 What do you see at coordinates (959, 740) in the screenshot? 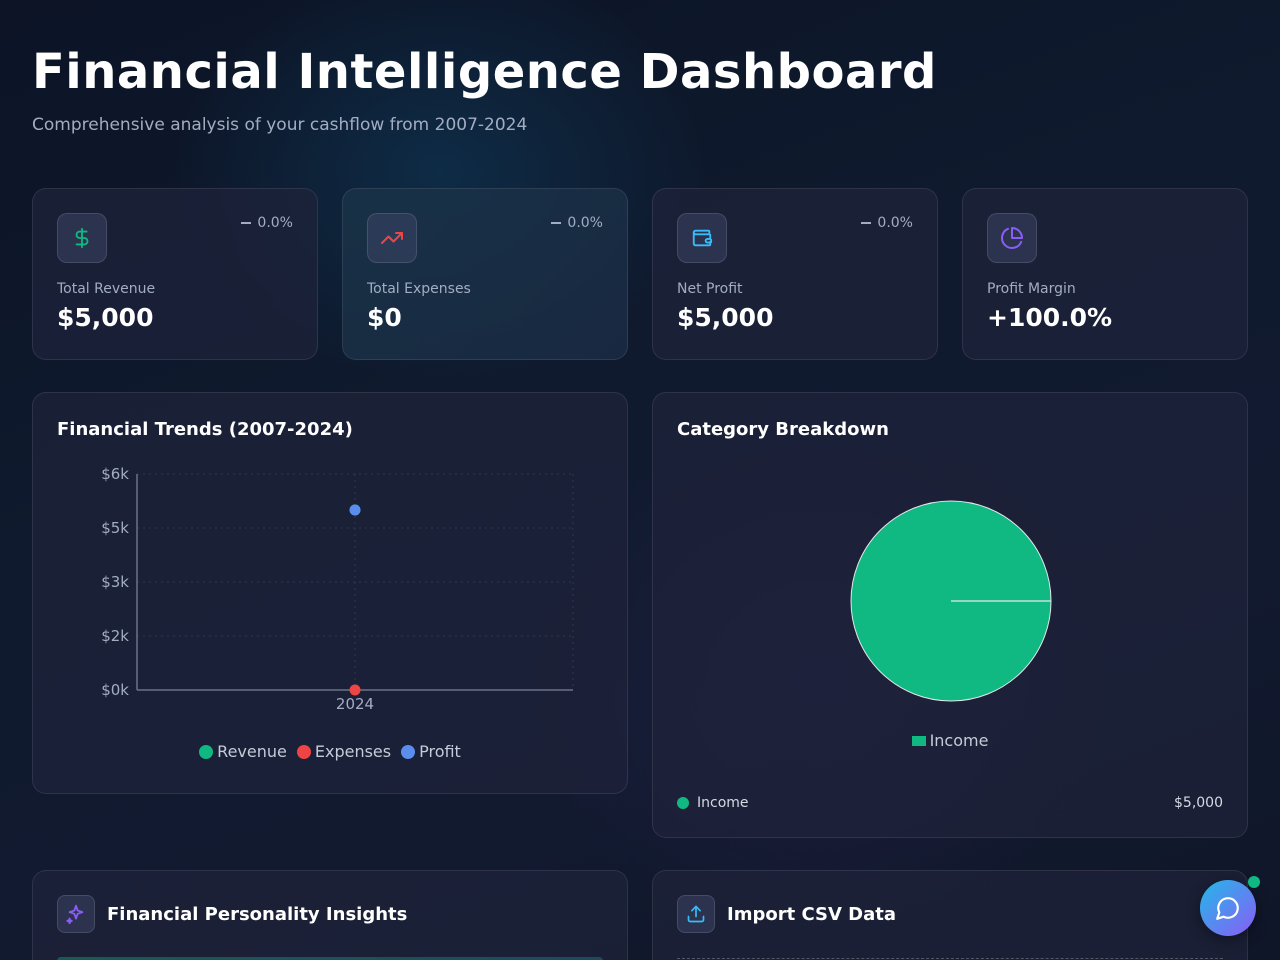
I see `pie-legend-label: Income` at bounding box center [959, 740].